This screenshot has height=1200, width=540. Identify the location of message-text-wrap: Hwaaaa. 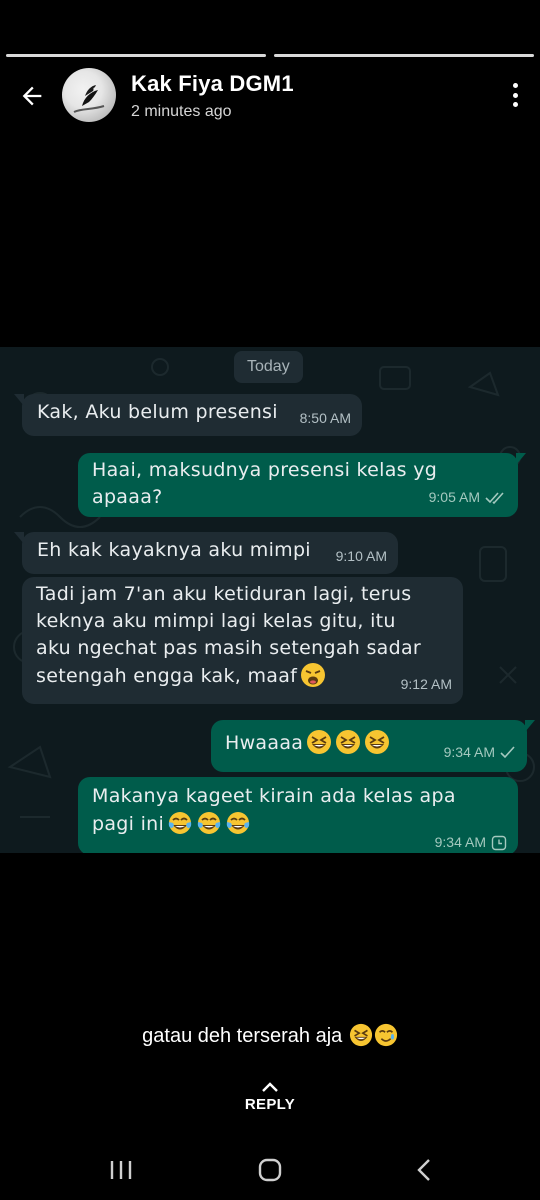
(307, 742).